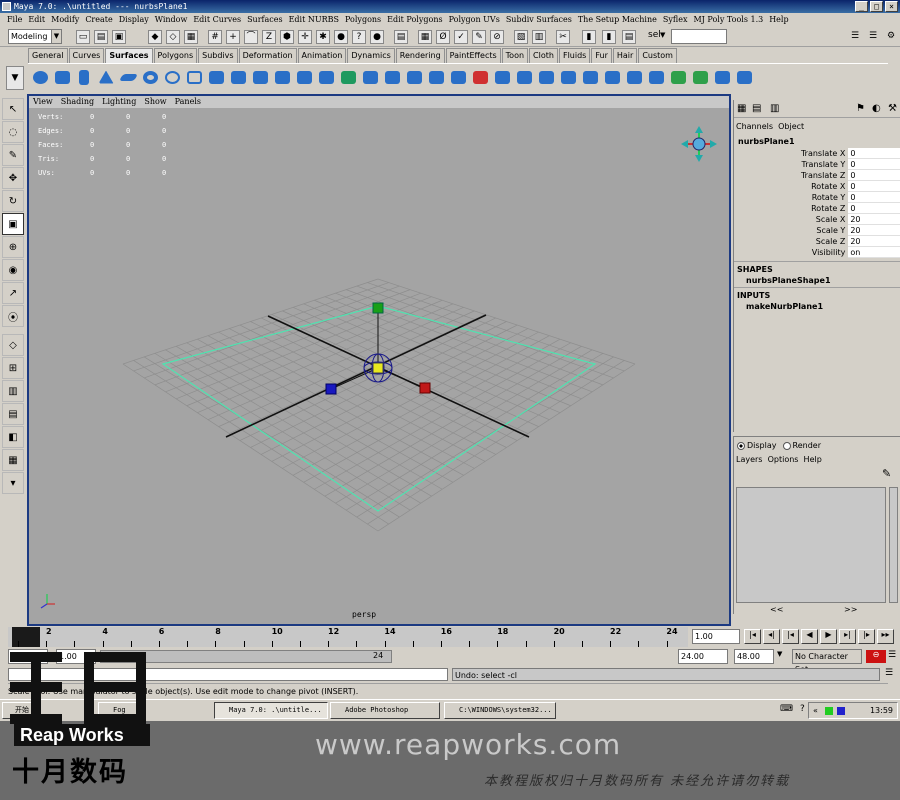 The image size is (900, 800). I want to click on panel-menu-panels: Panels, so click(188, 102).